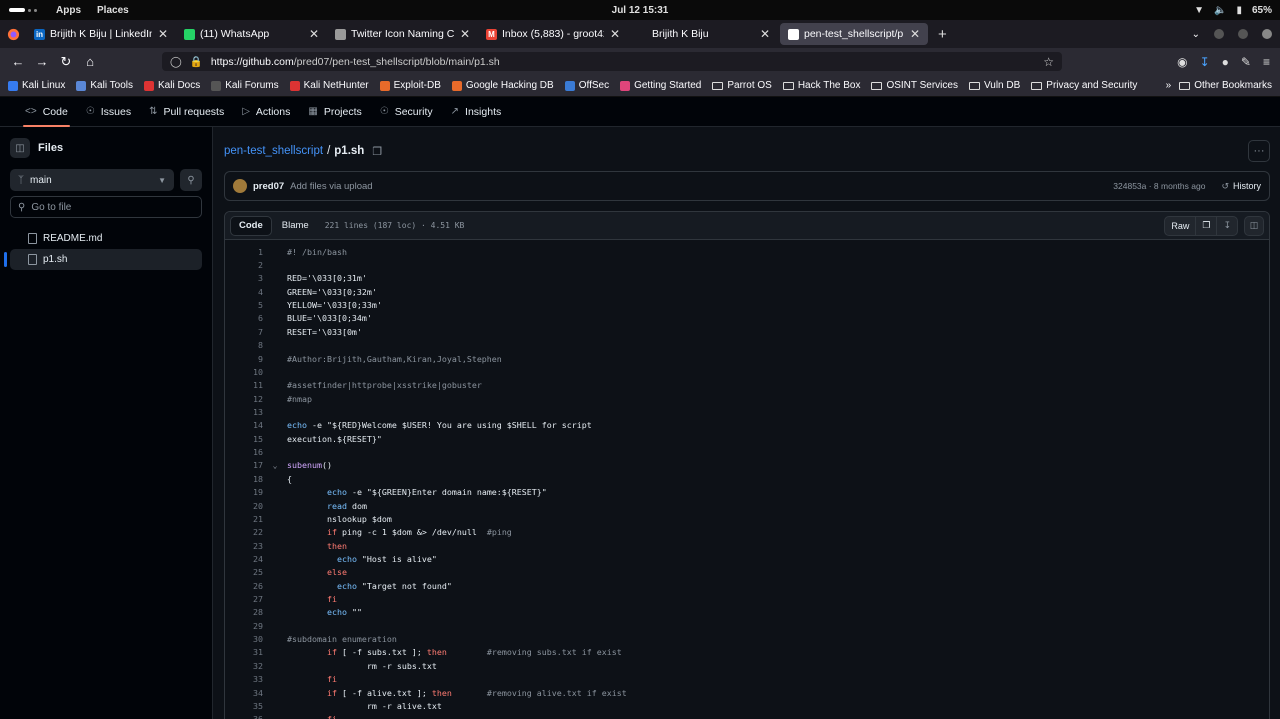 This screenshot has height=719, width=1280. Describe the element at coordinates (244, 639) in the screenshot. I see `line-number: 30` at that location.